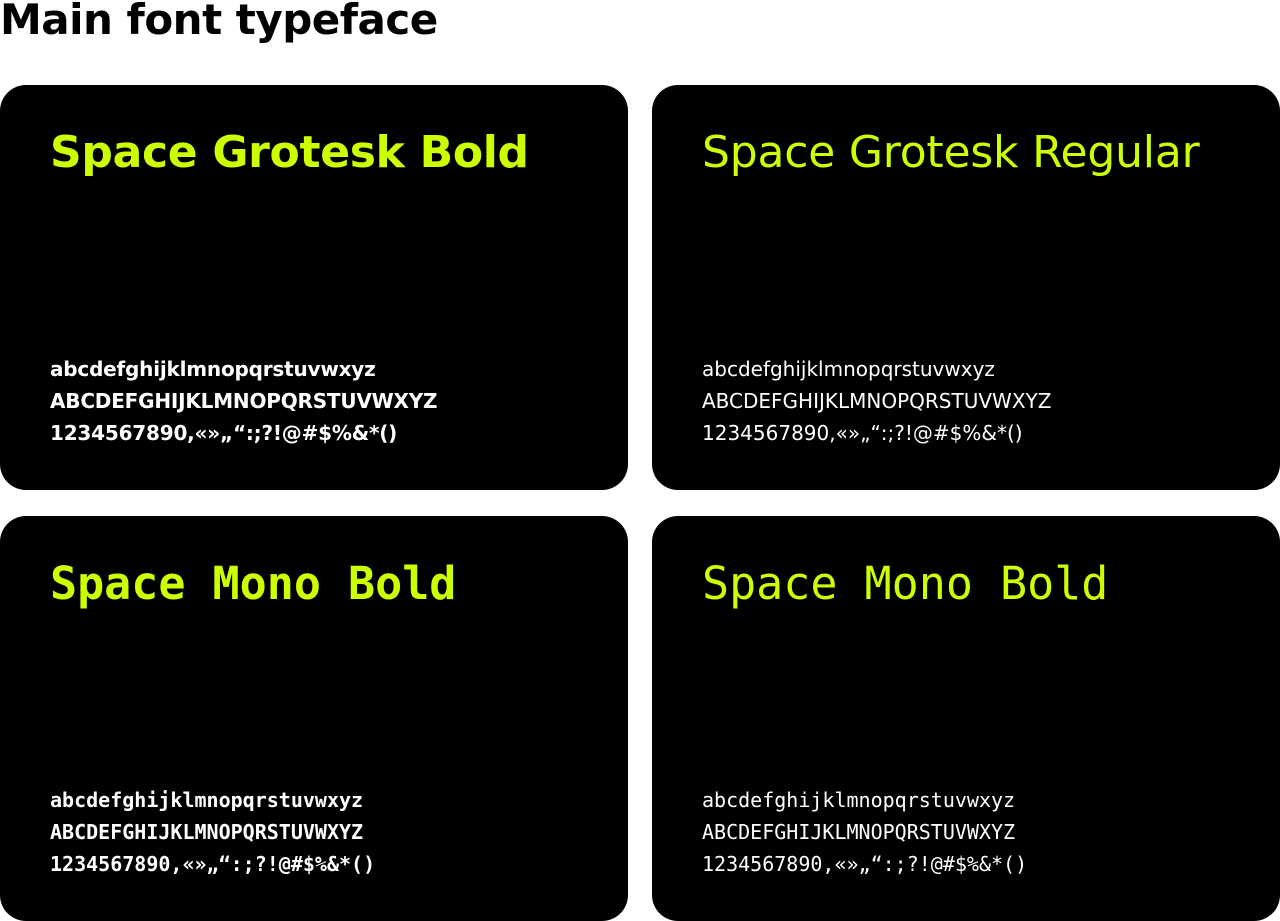 The height and width of the screenshot is (921, 1280). What do you see at coordinates (951, 152) in the screenshot?
I see `font-card-heading: Space Grotesk Regular` at bounding box center [951, 152].